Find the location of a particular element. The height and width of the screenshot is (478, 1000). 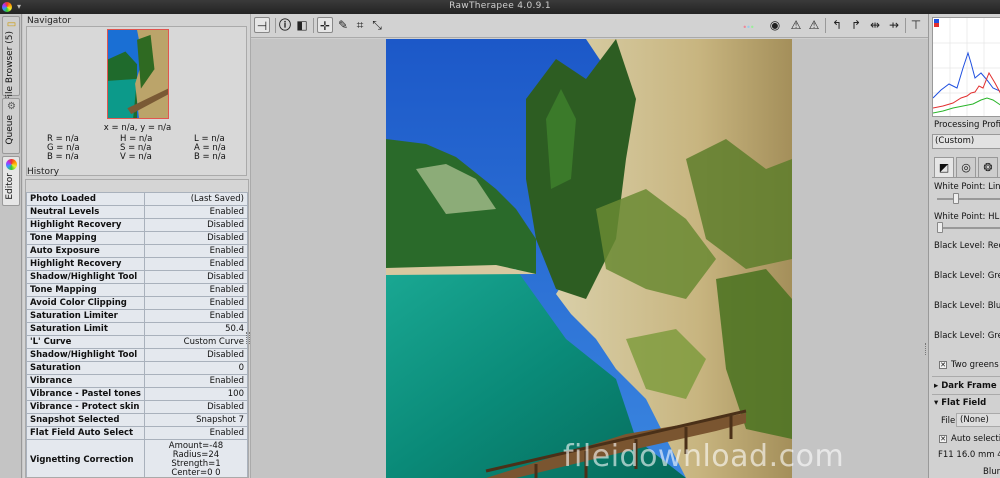

color-dots-icon: ••• is located at coordinates (748, 27).